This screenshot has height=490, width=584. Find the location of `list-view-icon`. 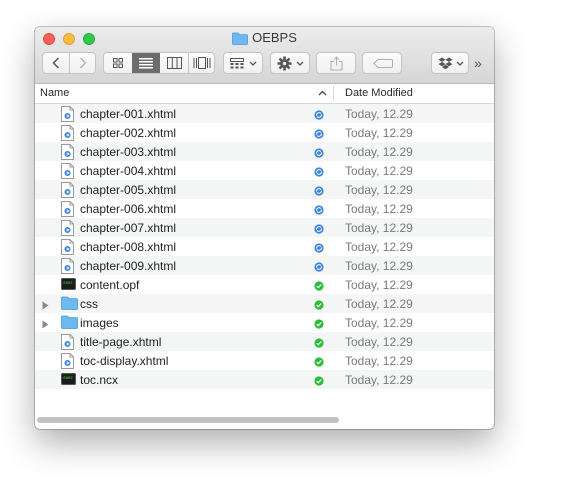

list-view-icon is located at coordinates (146, 63).